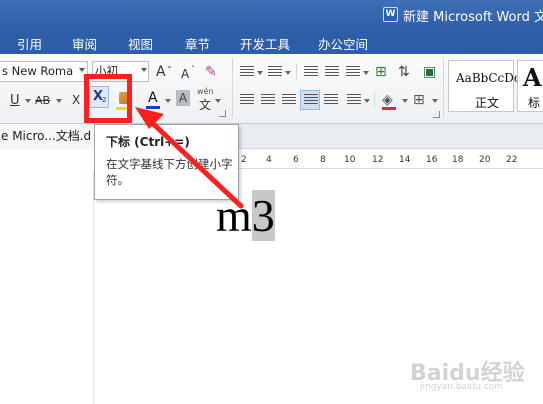  I want to click on line-spacing-icon, so click(354, 100).